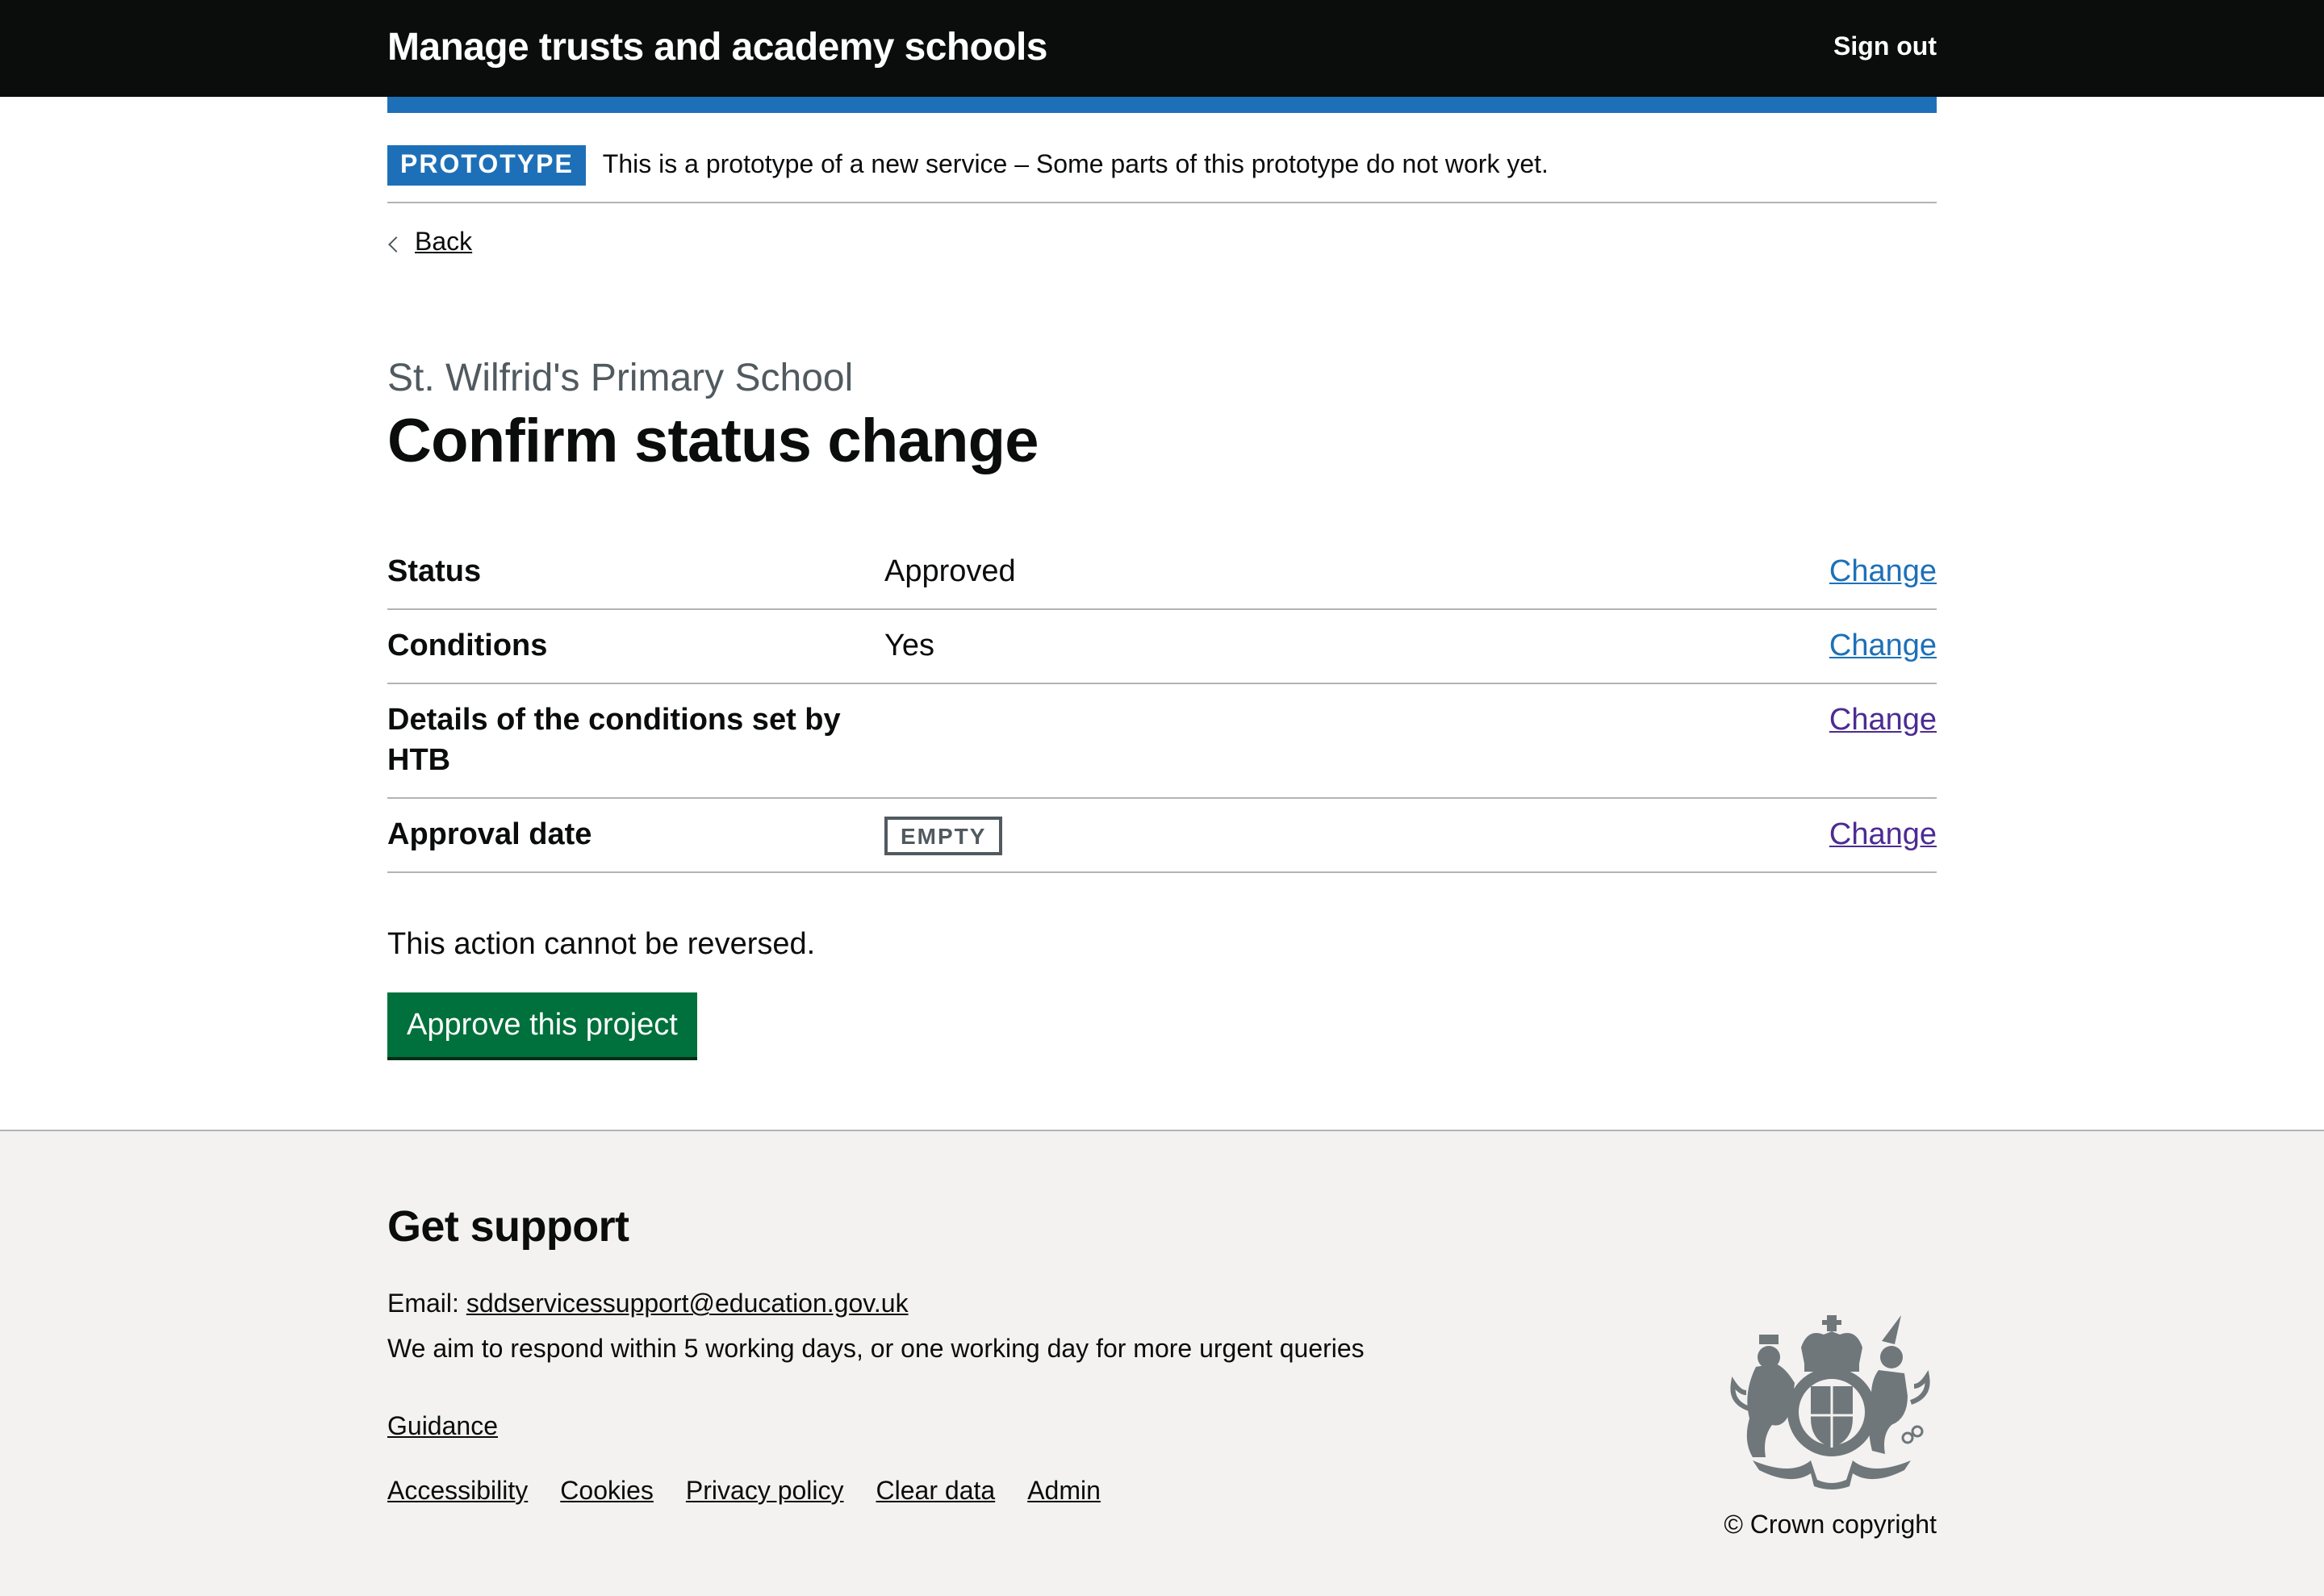 The width and height of the screenshot is (2324, 1596). Describe the element at coordinates (713, 442) in the screenshot. I see `page-title: Confirm status change` at that location.